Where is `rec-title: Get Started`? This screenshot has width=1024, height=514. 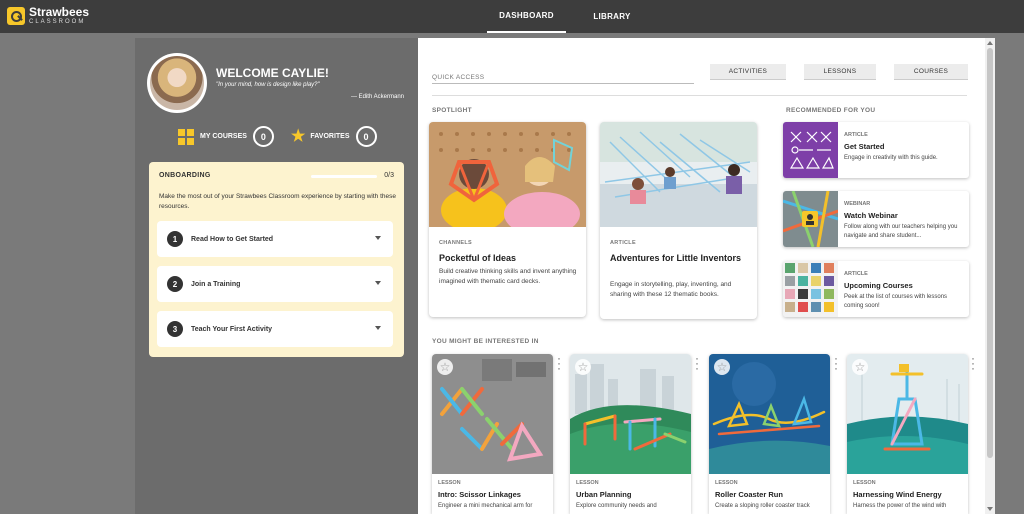 rec-title: Get Started is located at coordinates (864, 146).